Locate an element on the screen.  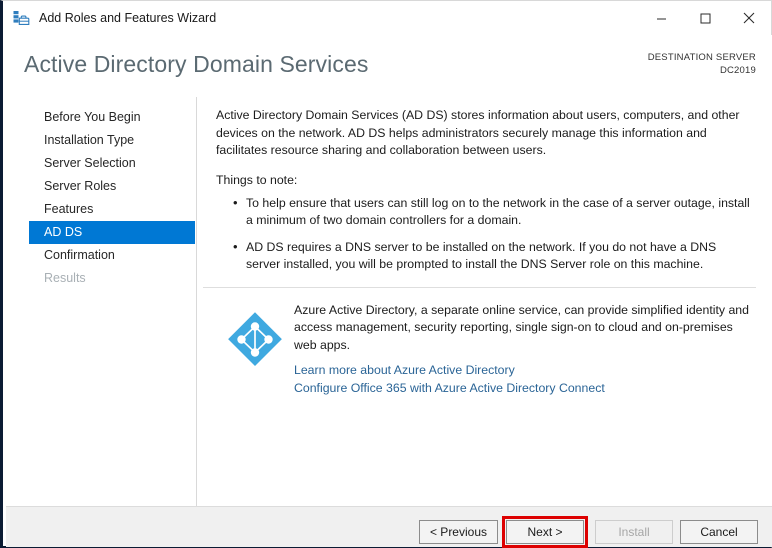
cancel-button-slot: Cancel is located at coordinates (719, 532).